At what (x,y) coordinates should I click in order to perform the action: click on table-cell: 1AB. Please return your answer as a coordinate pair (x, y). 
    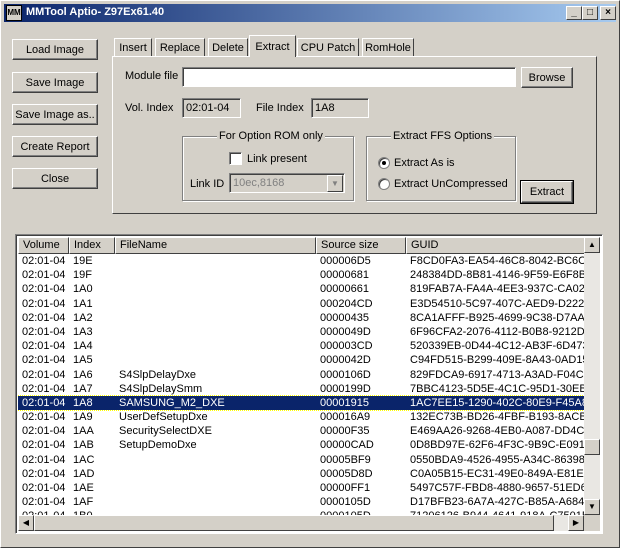
    Looking at the image, I should click on (83, 445).